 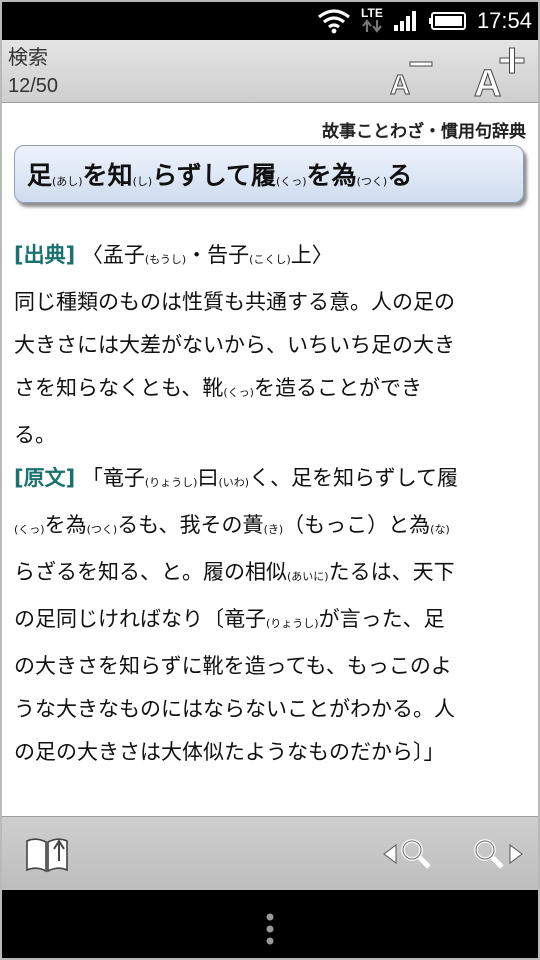 I want to click on text-line: うな大きなものにはならないことがわかる。人, so click(x=270, y=709).